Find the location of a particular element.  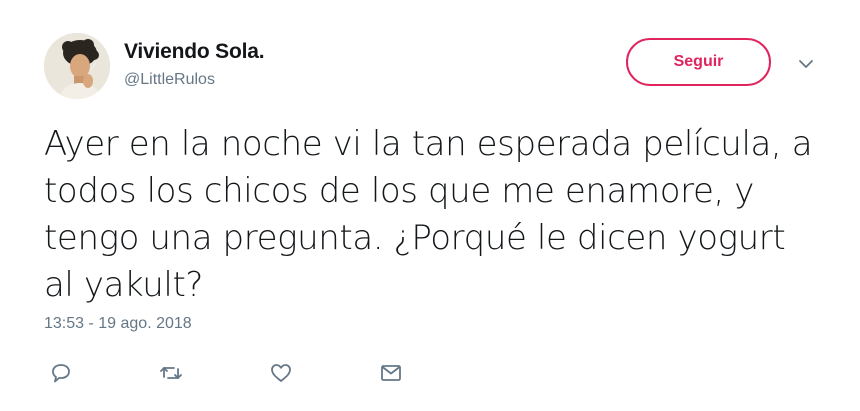

avatar is located at coordinates (77, 66).